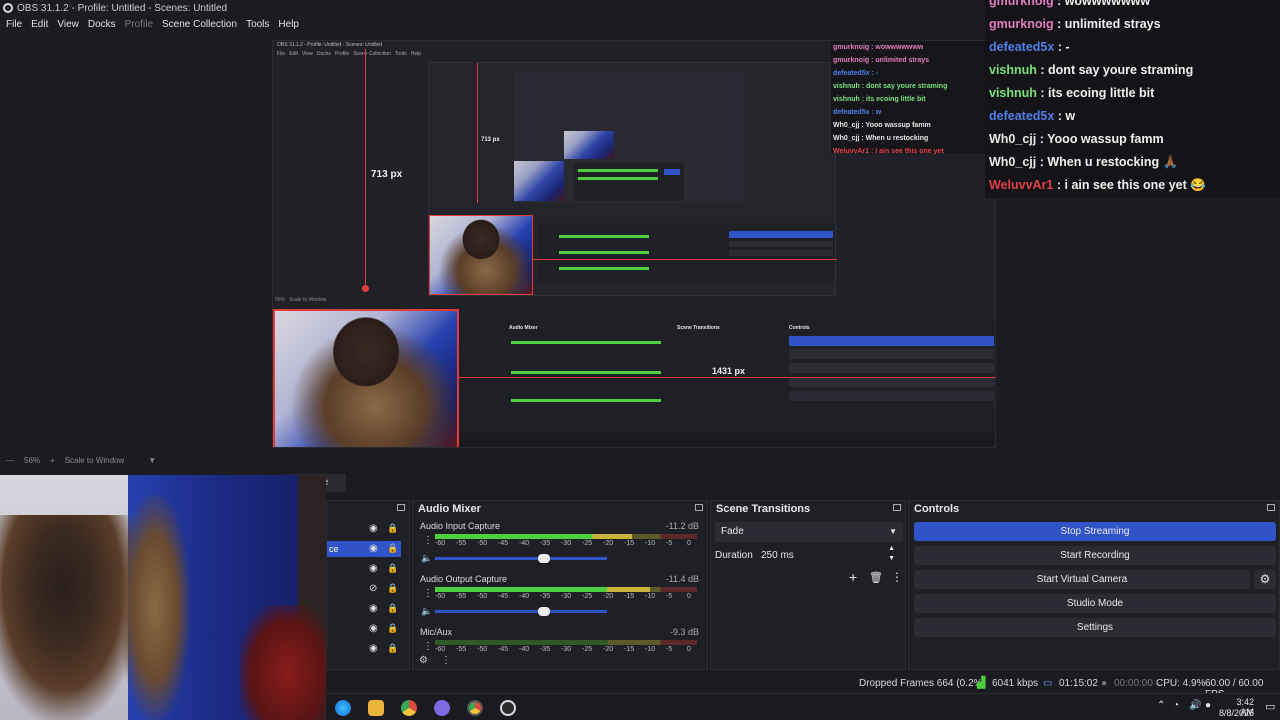  Describe the element at coordinates (897, 577) in the screenshot. I see `kebab-icon: ⋮` at that location.